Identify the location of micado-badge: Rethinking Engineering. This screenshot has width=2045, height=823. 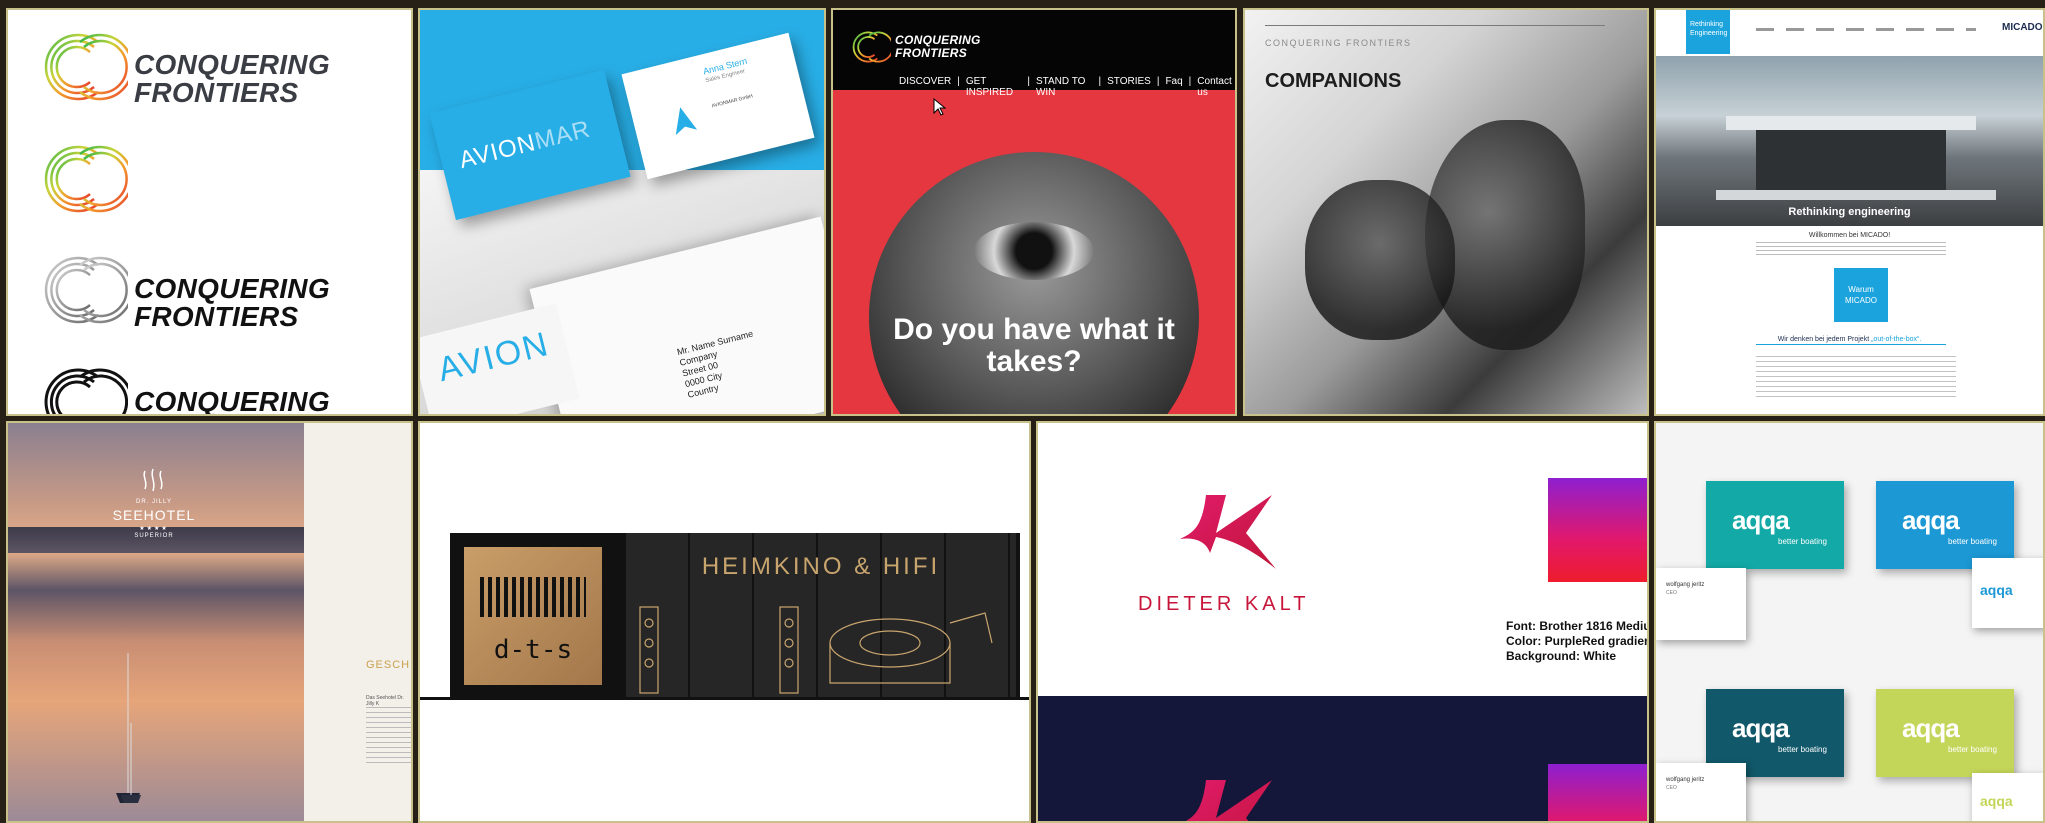
(1708, 32).